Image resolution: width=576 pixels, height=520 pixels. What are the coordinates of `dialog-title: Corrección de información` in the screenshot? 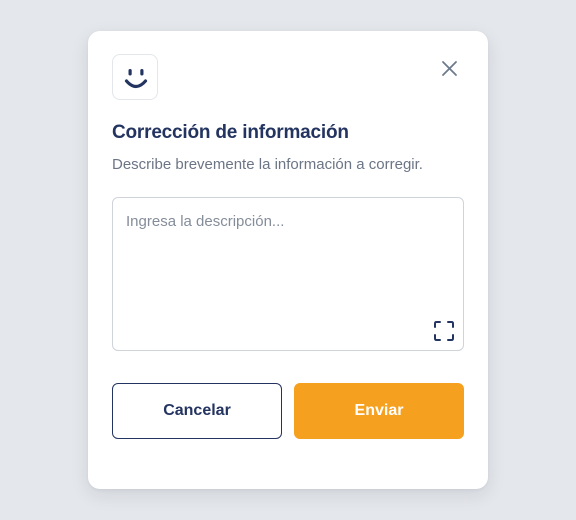 It's located at (230, 132).